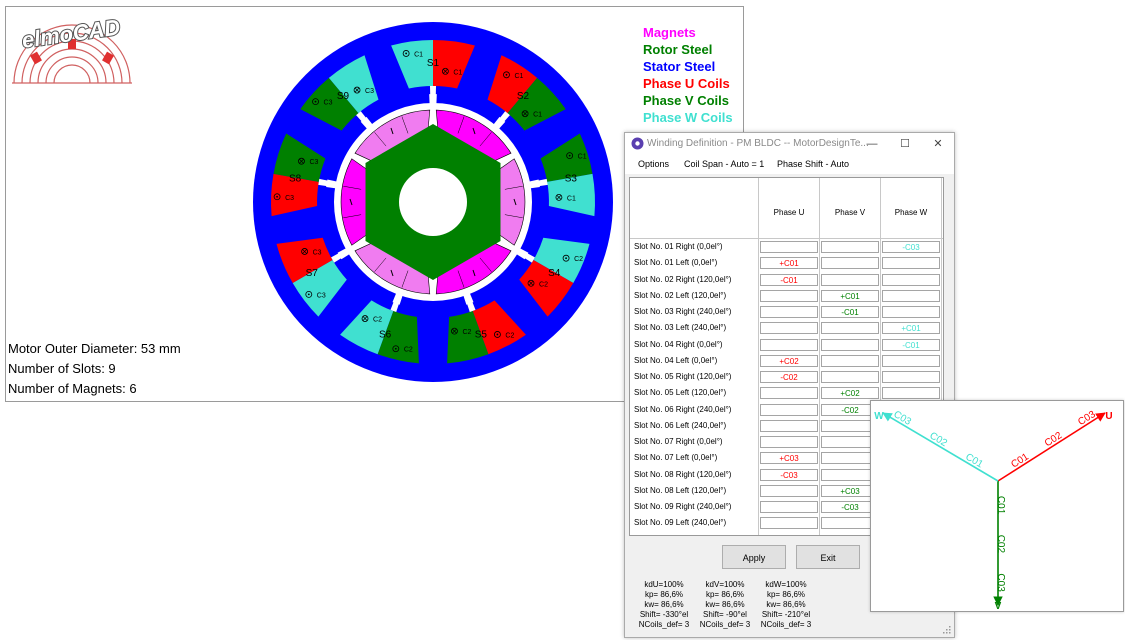 This screenshot has height=640, width=1125. Describe the element at coordinates (813, 164) in the screenshot. I see `menu-phase-shift: Phase Shift - Auto` at that location.